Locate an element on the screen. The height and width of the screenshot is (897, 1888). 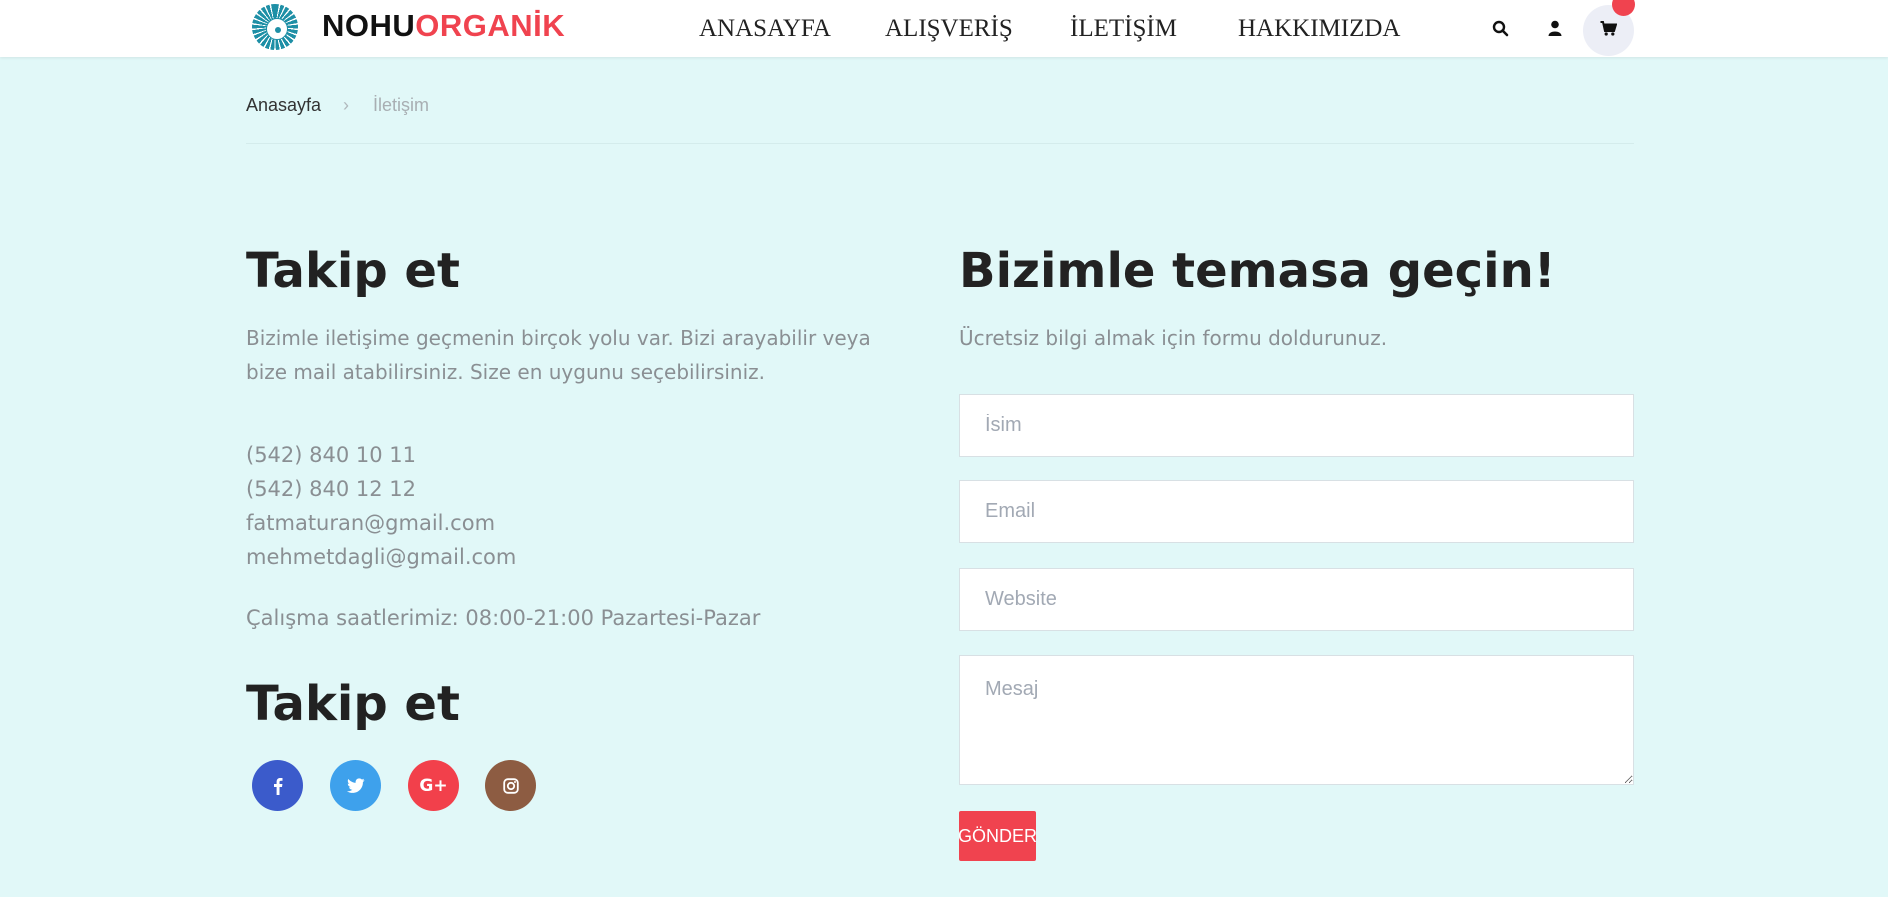
nav-about: HAKKIMIZDA is located at coordinates (1319, 29).